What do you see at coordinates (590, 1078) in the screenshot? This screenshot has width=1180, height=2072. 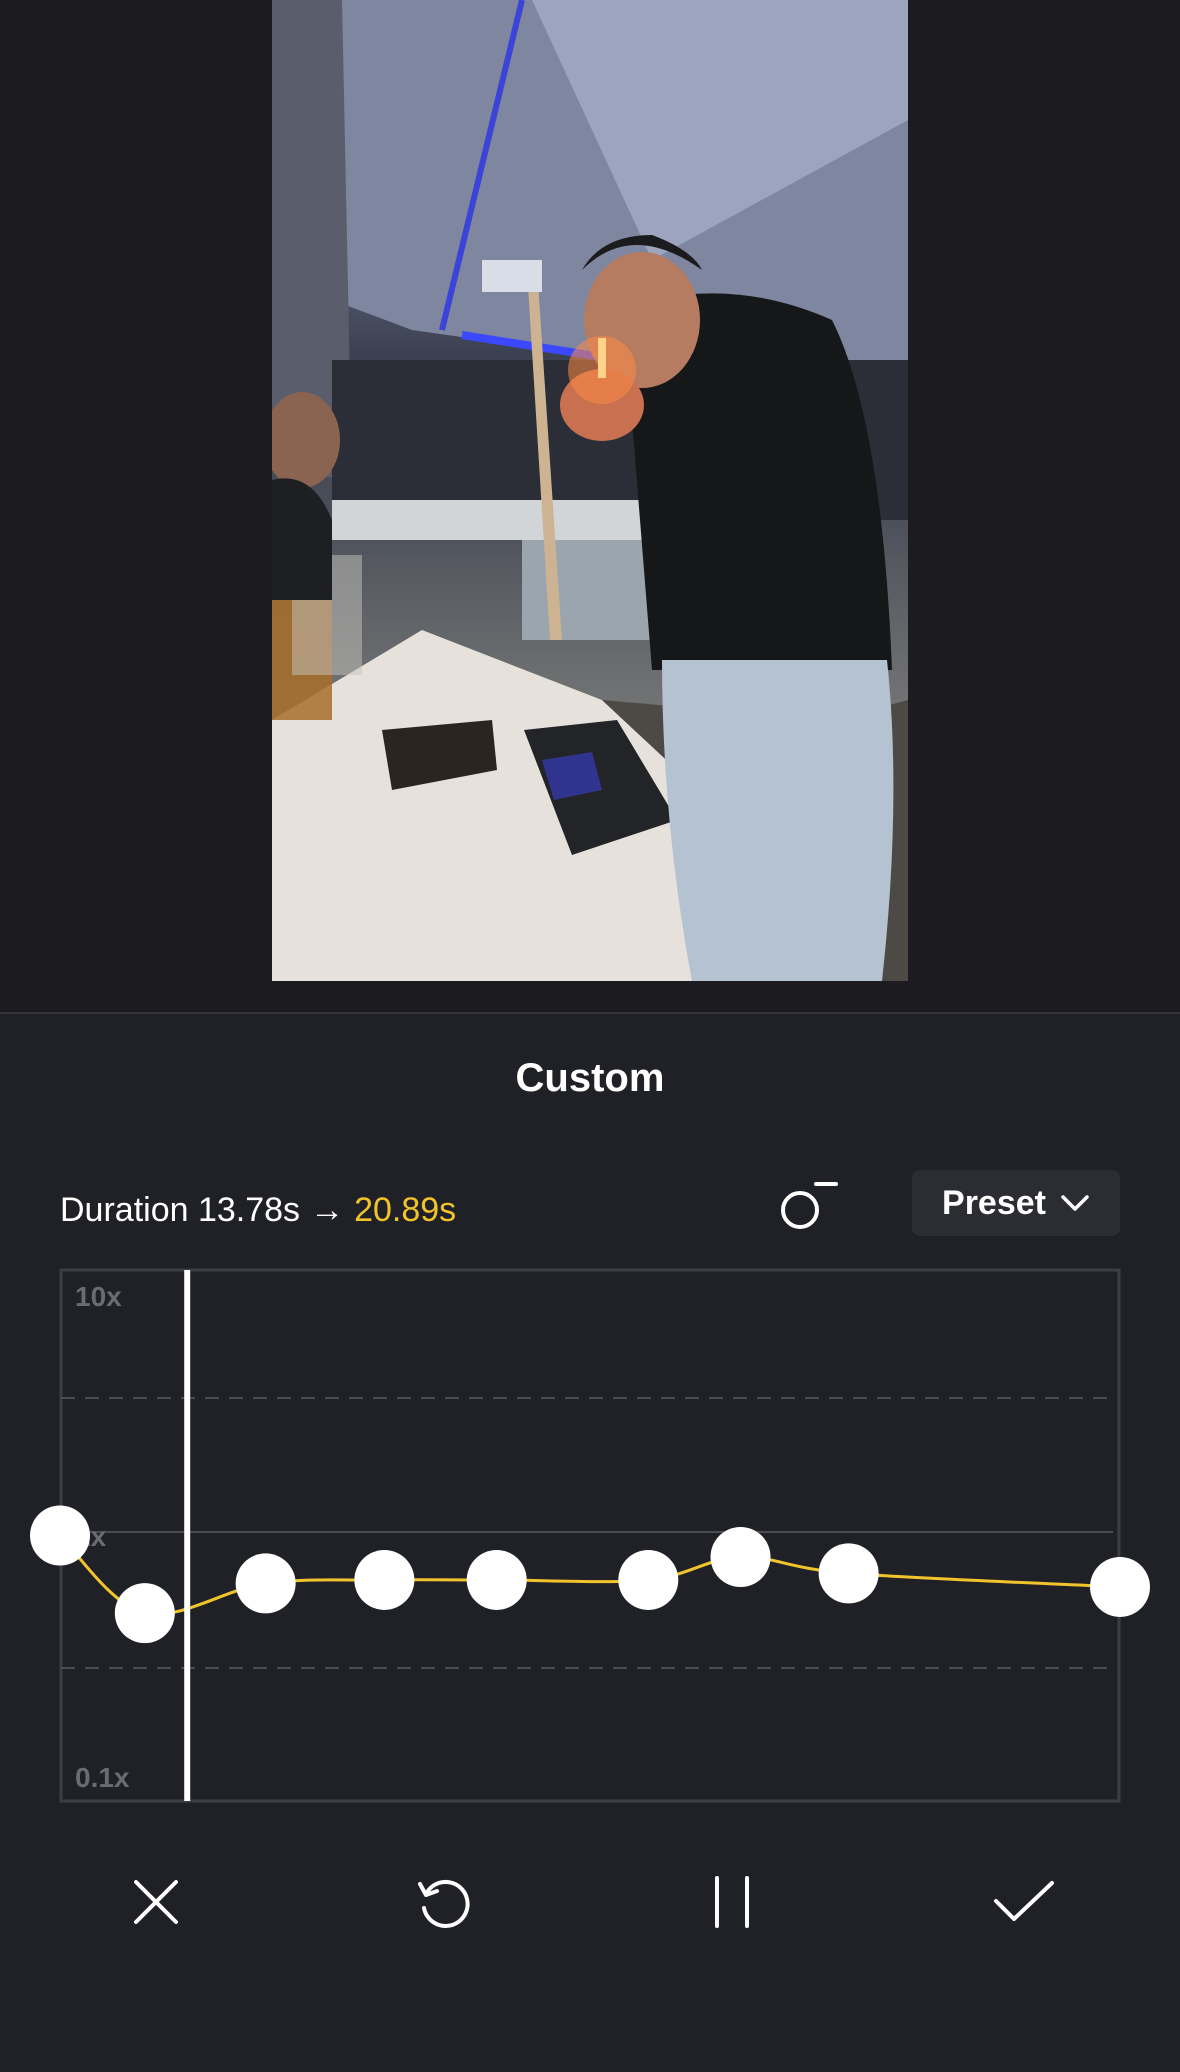 I see `panel-title: Custom` at bounding box center [590, 1078].